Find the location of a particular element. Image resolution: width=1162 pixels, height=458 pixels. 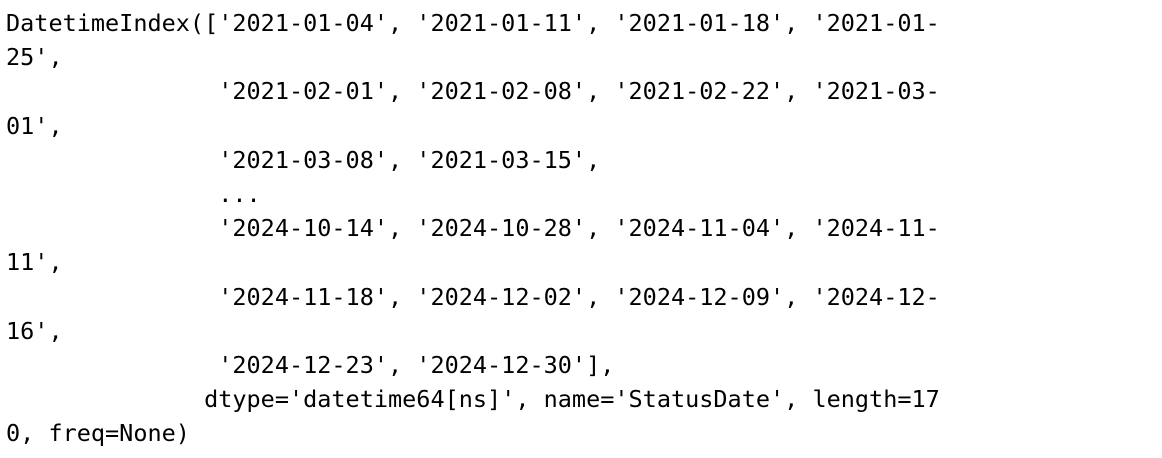

output-line: 11', is located at coordinates (34, 262).